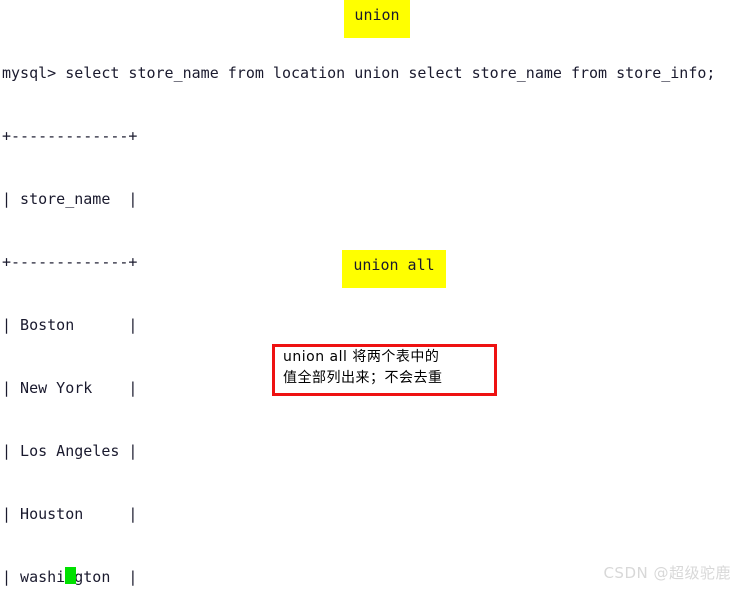 The width and height of the screenshot is (739, 597). Describe the element at coordinates (361, 357) in the screenshot. I see `annotation-line-1: union all 将两个表中的` at that location.